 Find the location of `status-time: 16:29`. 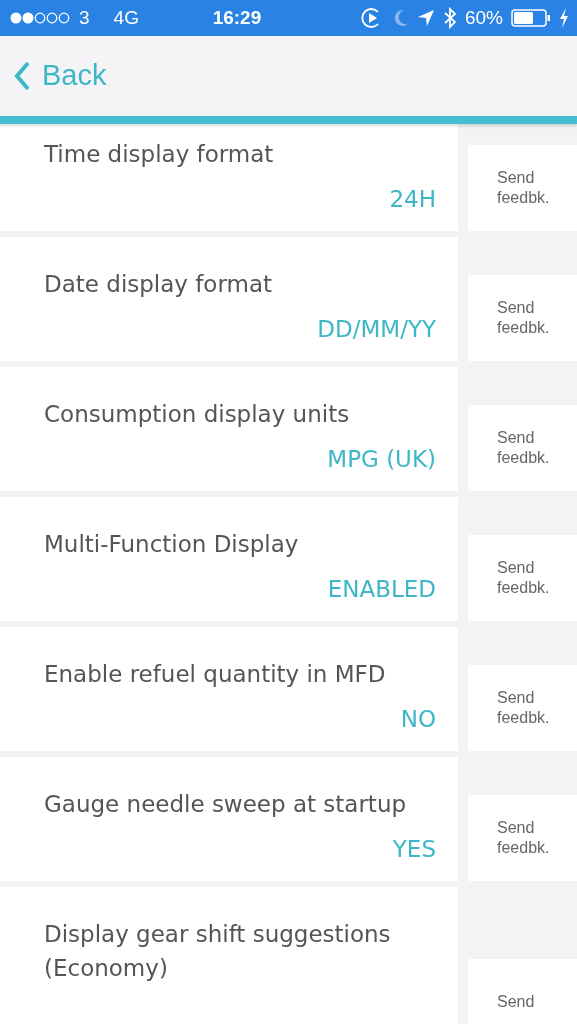

status-time: 16:29 is located at coordinates (237, 17).